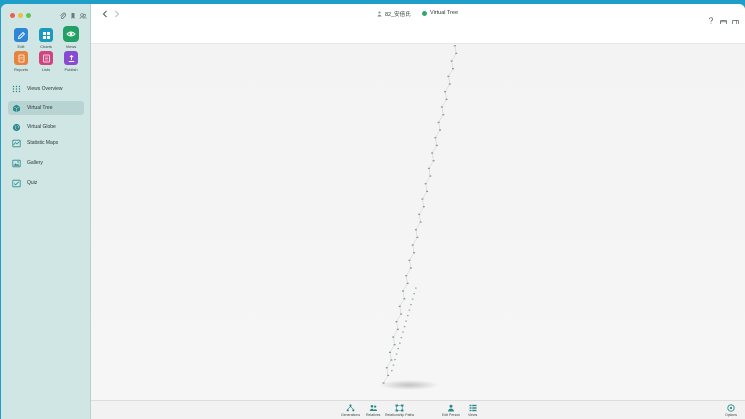 The width and height of the screenshot is (745, 419). What do you see at coordinates (46, 108) in the screenshot?
I see `sidebar-item-virtual-tree: Virtual Tree` at bounding box center [46, 108].